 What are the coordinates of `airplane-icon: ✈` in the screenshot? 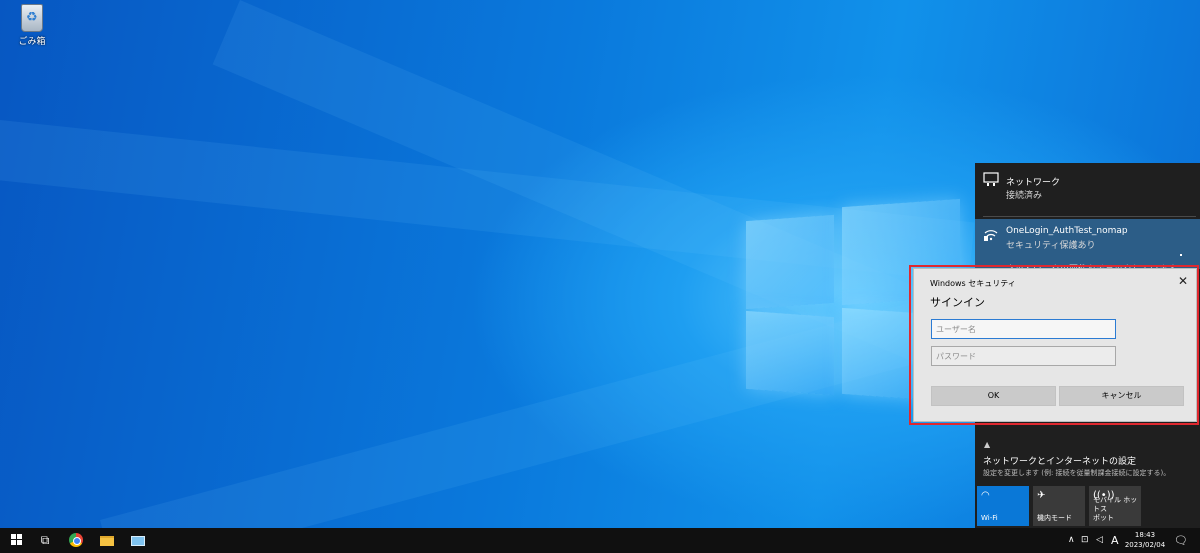 It's located at (1041, 495).